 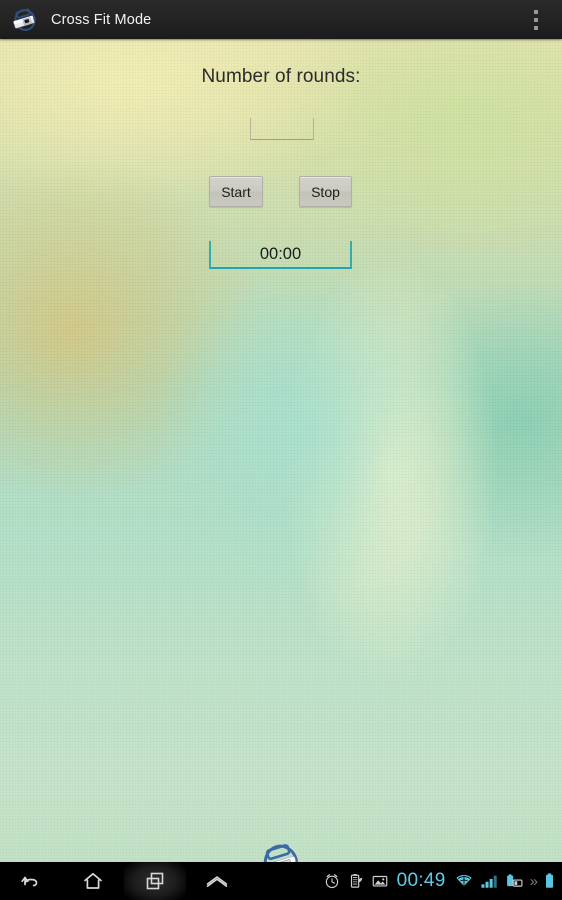 What do you see at coordinates (281, 881) in the screenshot?
I see `system-navigation-bar: 00:49 »` at bounding box center [281, 881].